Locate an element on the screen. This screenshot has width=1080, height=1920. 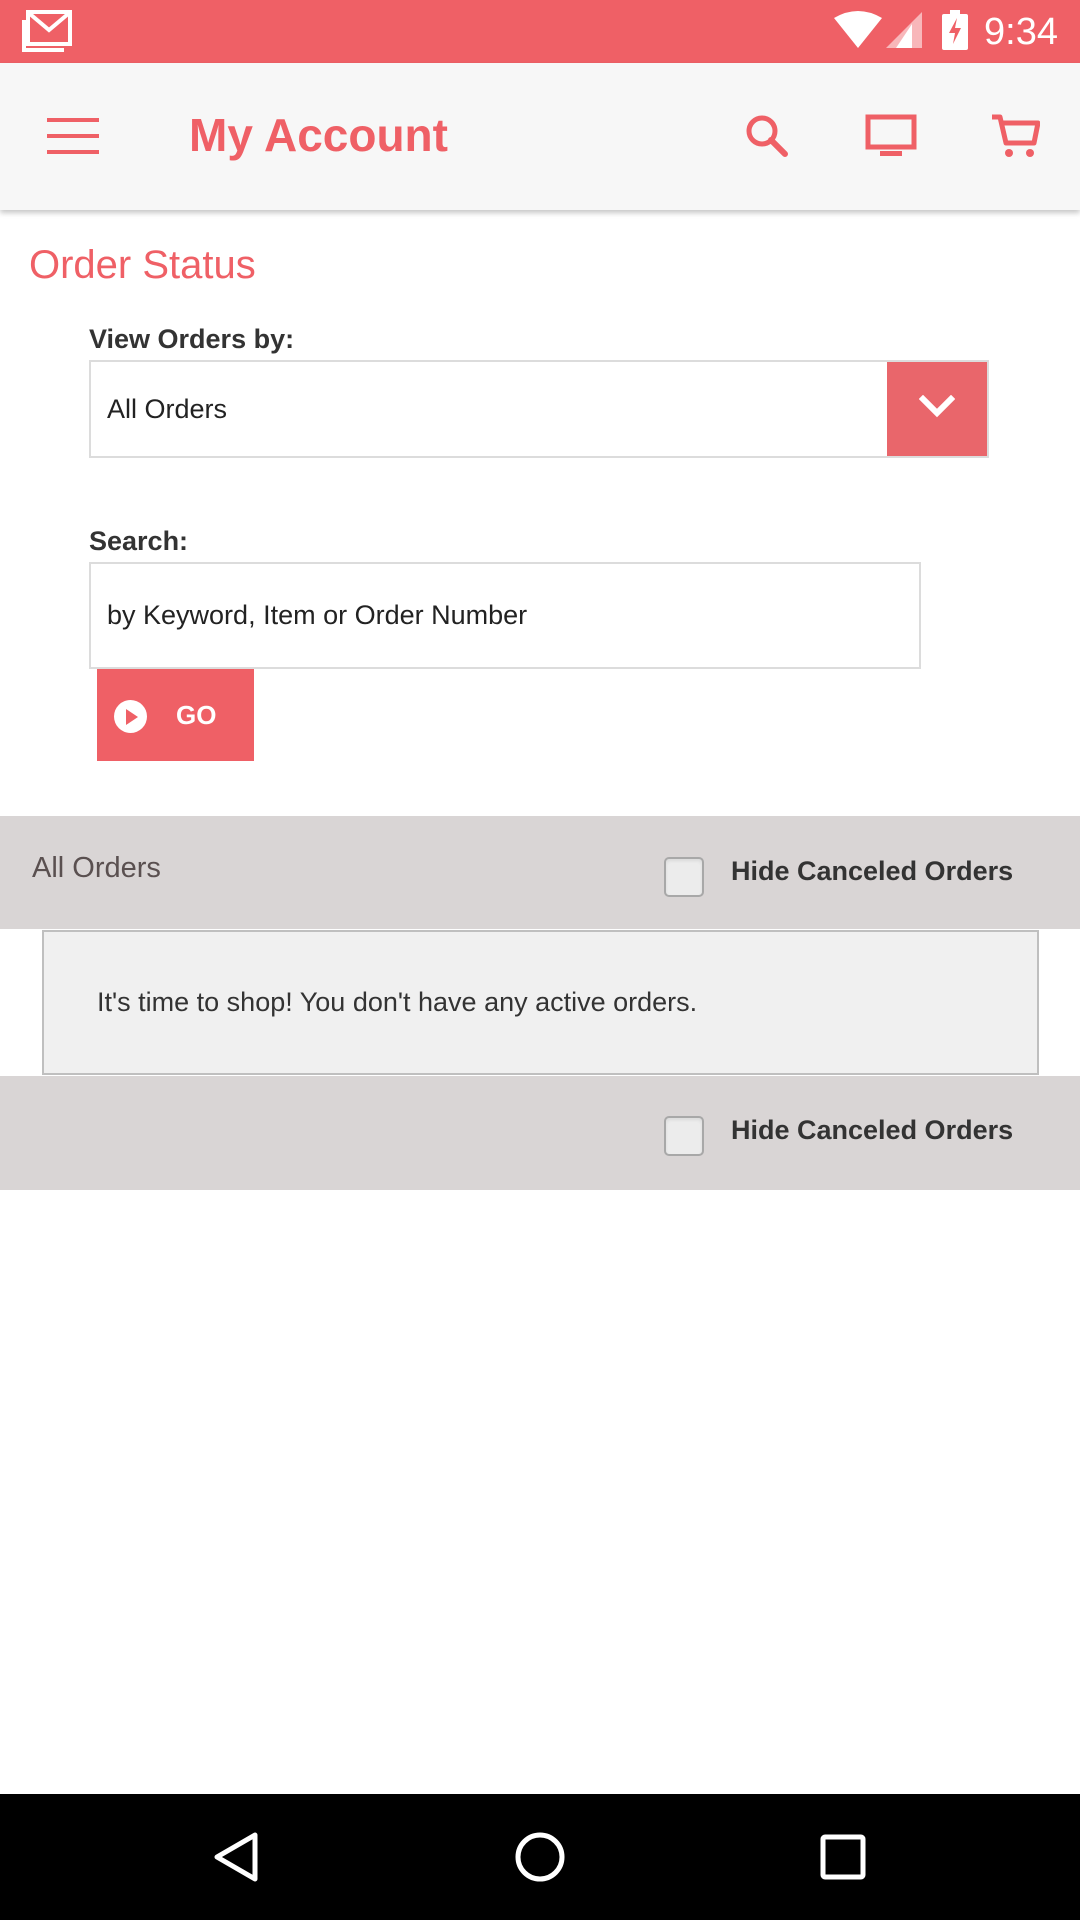
system-nav-bar is located at coordinates (540, 1857).